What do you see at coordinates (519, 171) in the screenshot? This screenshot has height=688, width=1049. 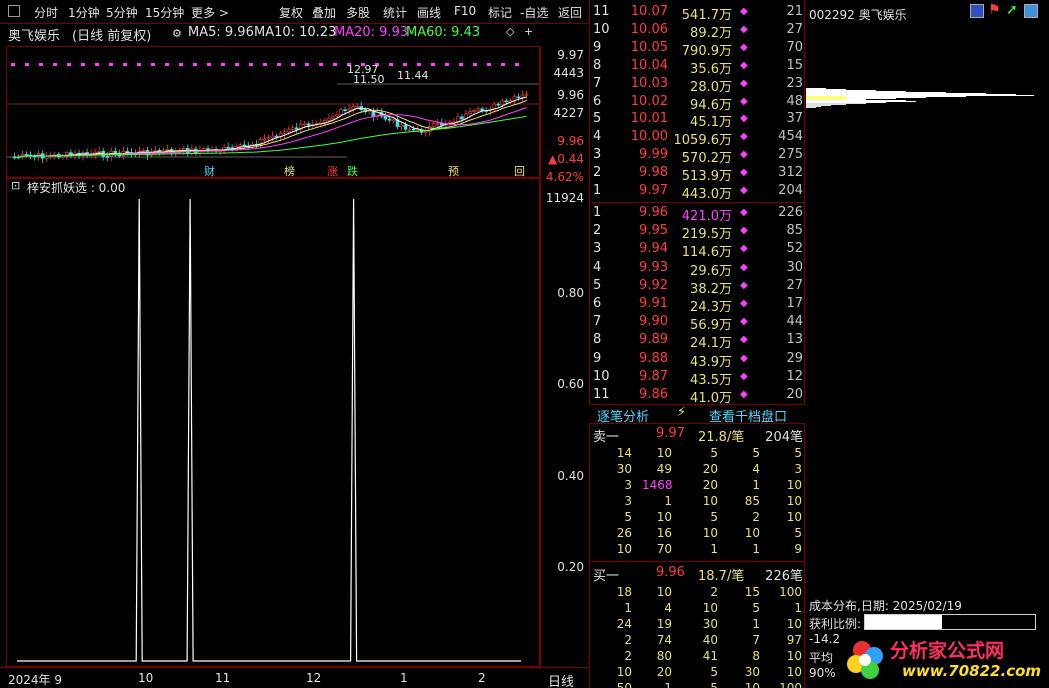 I see `marker-return: 回` at bounding box center [519, 171].